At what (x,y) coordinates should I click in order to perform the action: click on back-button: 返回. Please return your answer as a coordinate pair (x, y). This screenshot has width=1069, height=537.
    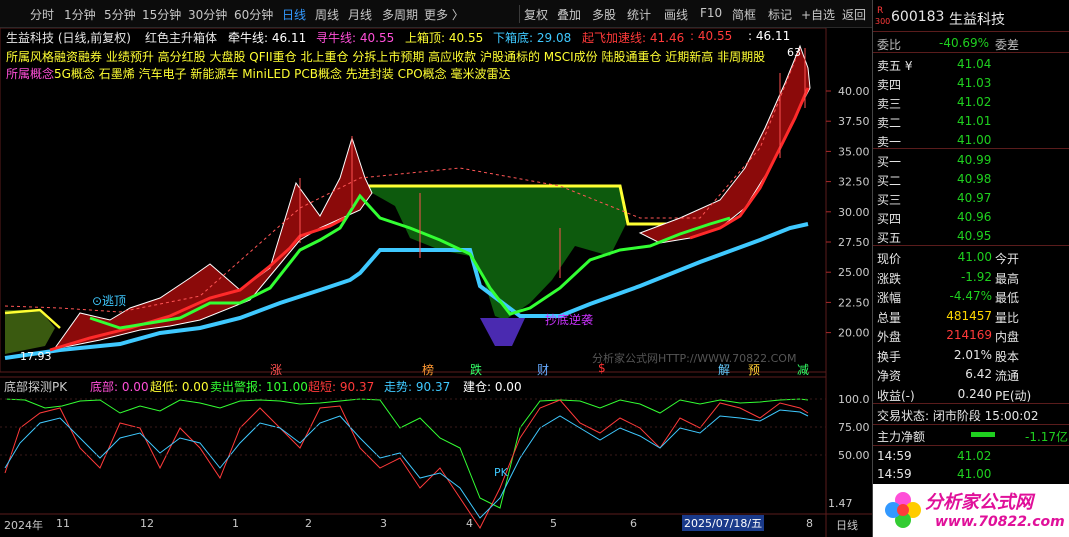
    Looking at the image, I should click on (854, 14).